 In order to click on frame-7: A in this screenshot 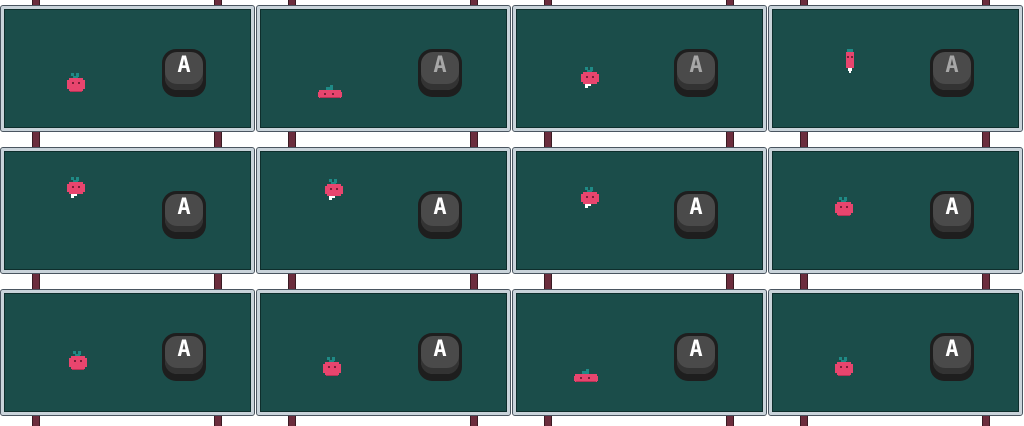, I will do `click(640, 213)`.